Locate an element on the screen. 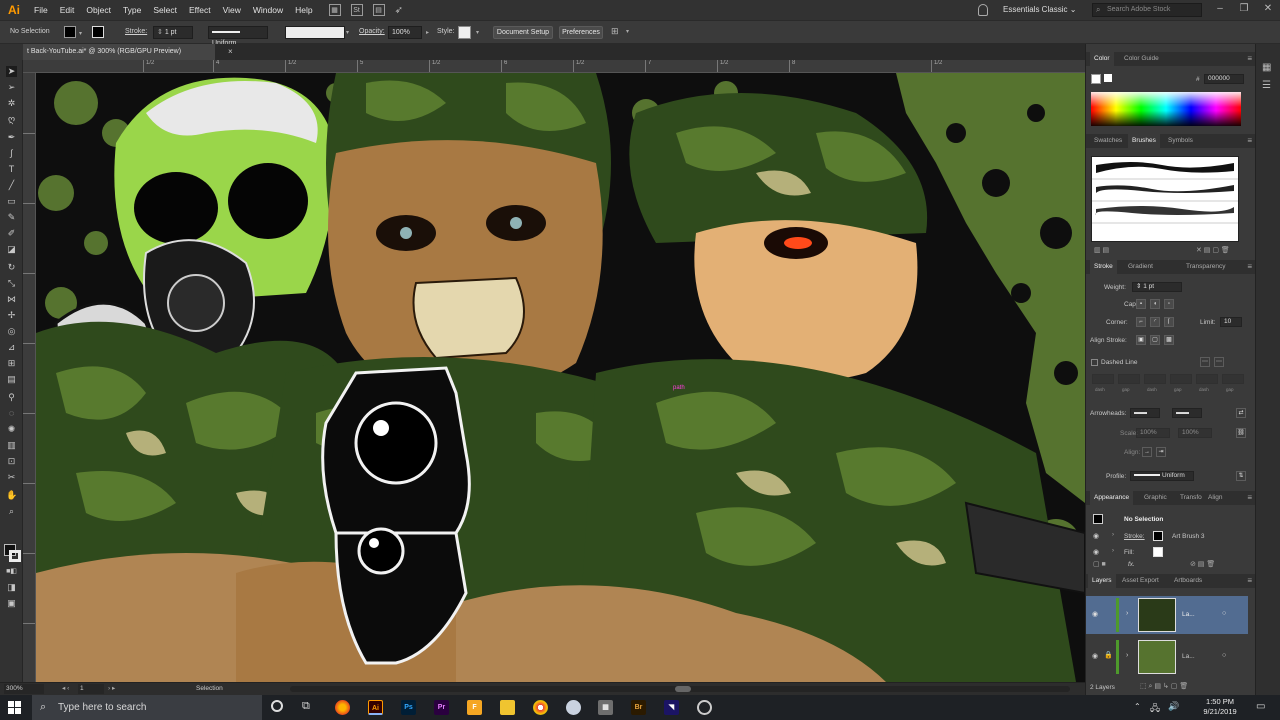  eraser-tool-icon: ◪ is located at coordinates (11, 249).